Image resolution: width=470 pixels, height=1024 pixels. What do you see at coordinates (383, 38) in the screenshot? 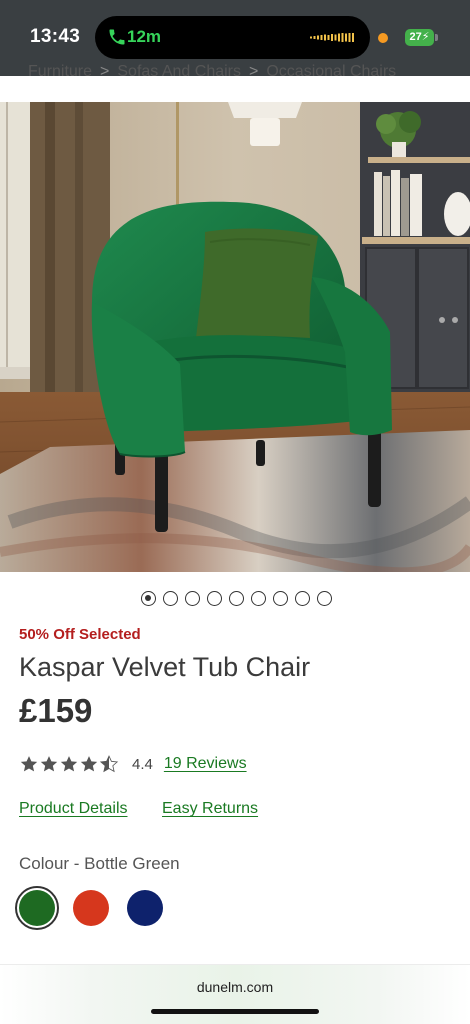
I see `mic-indicator-dot` at bounding box center [383, 38].